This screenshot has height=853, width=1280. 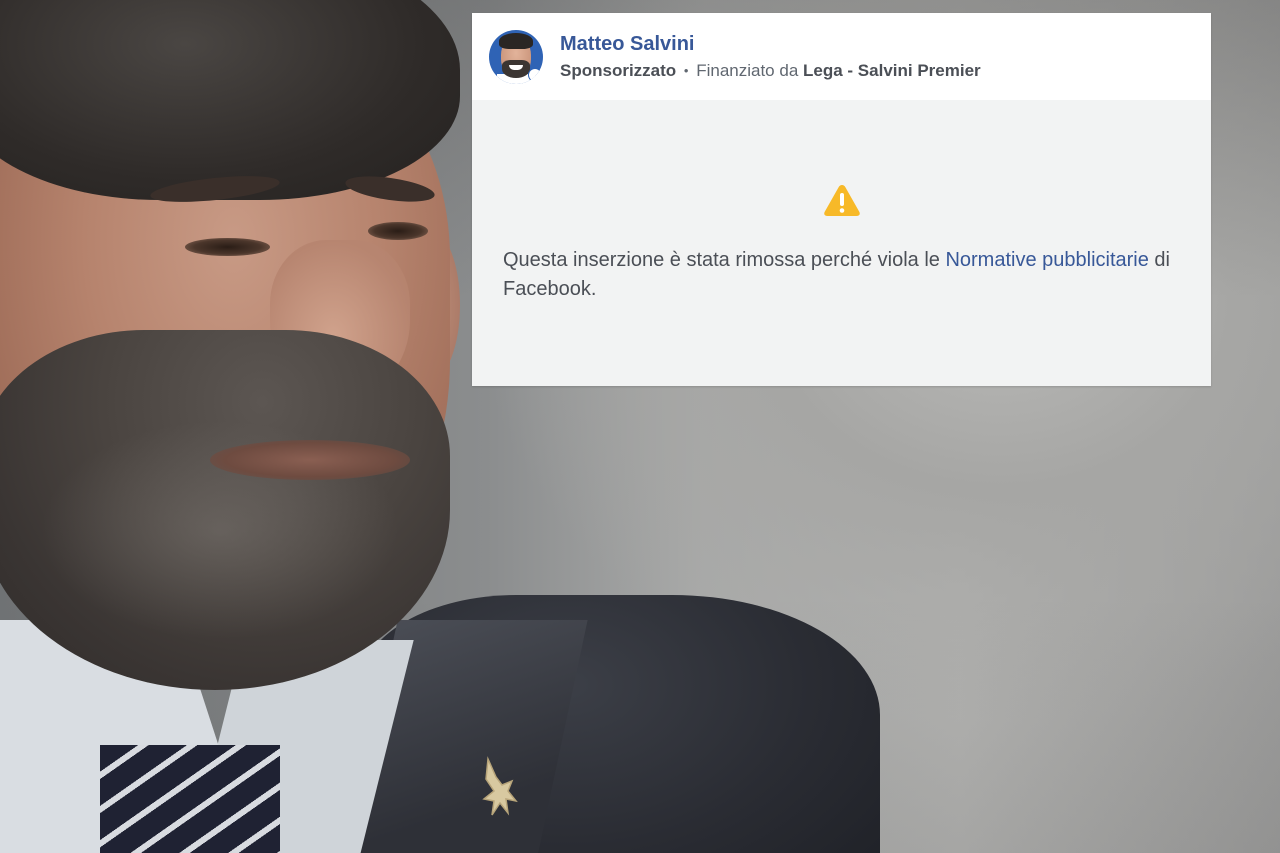 I want to click on hair, so click(x=230, y=100).